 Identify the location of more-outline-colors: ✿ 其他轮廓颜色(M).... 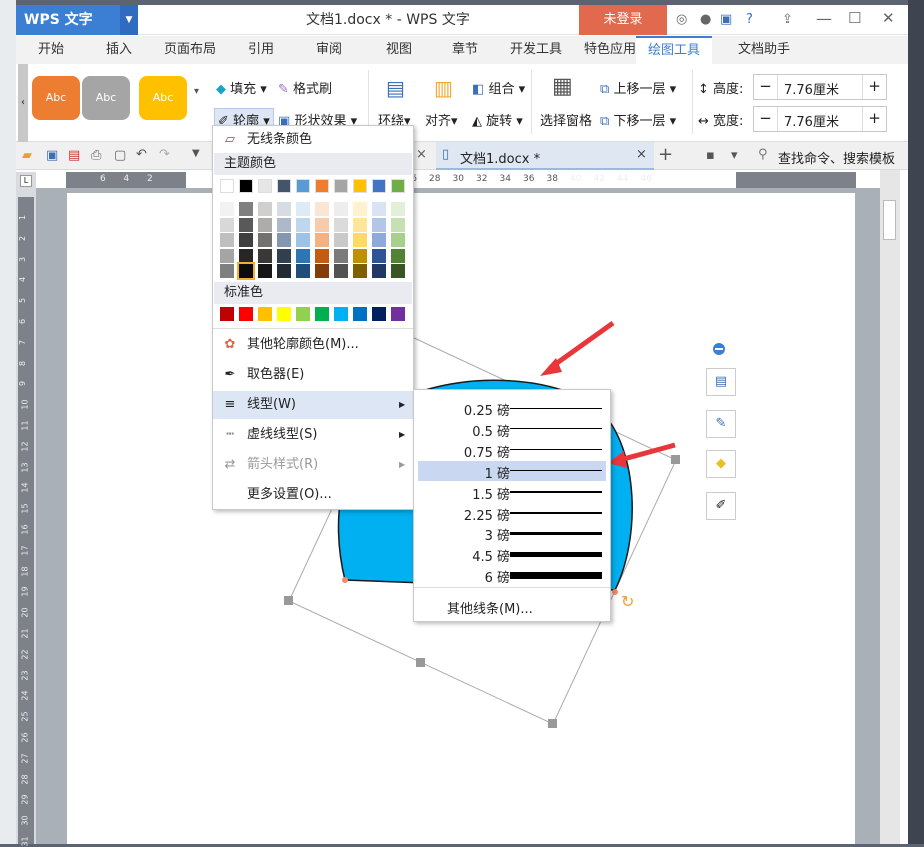
(313, 345).